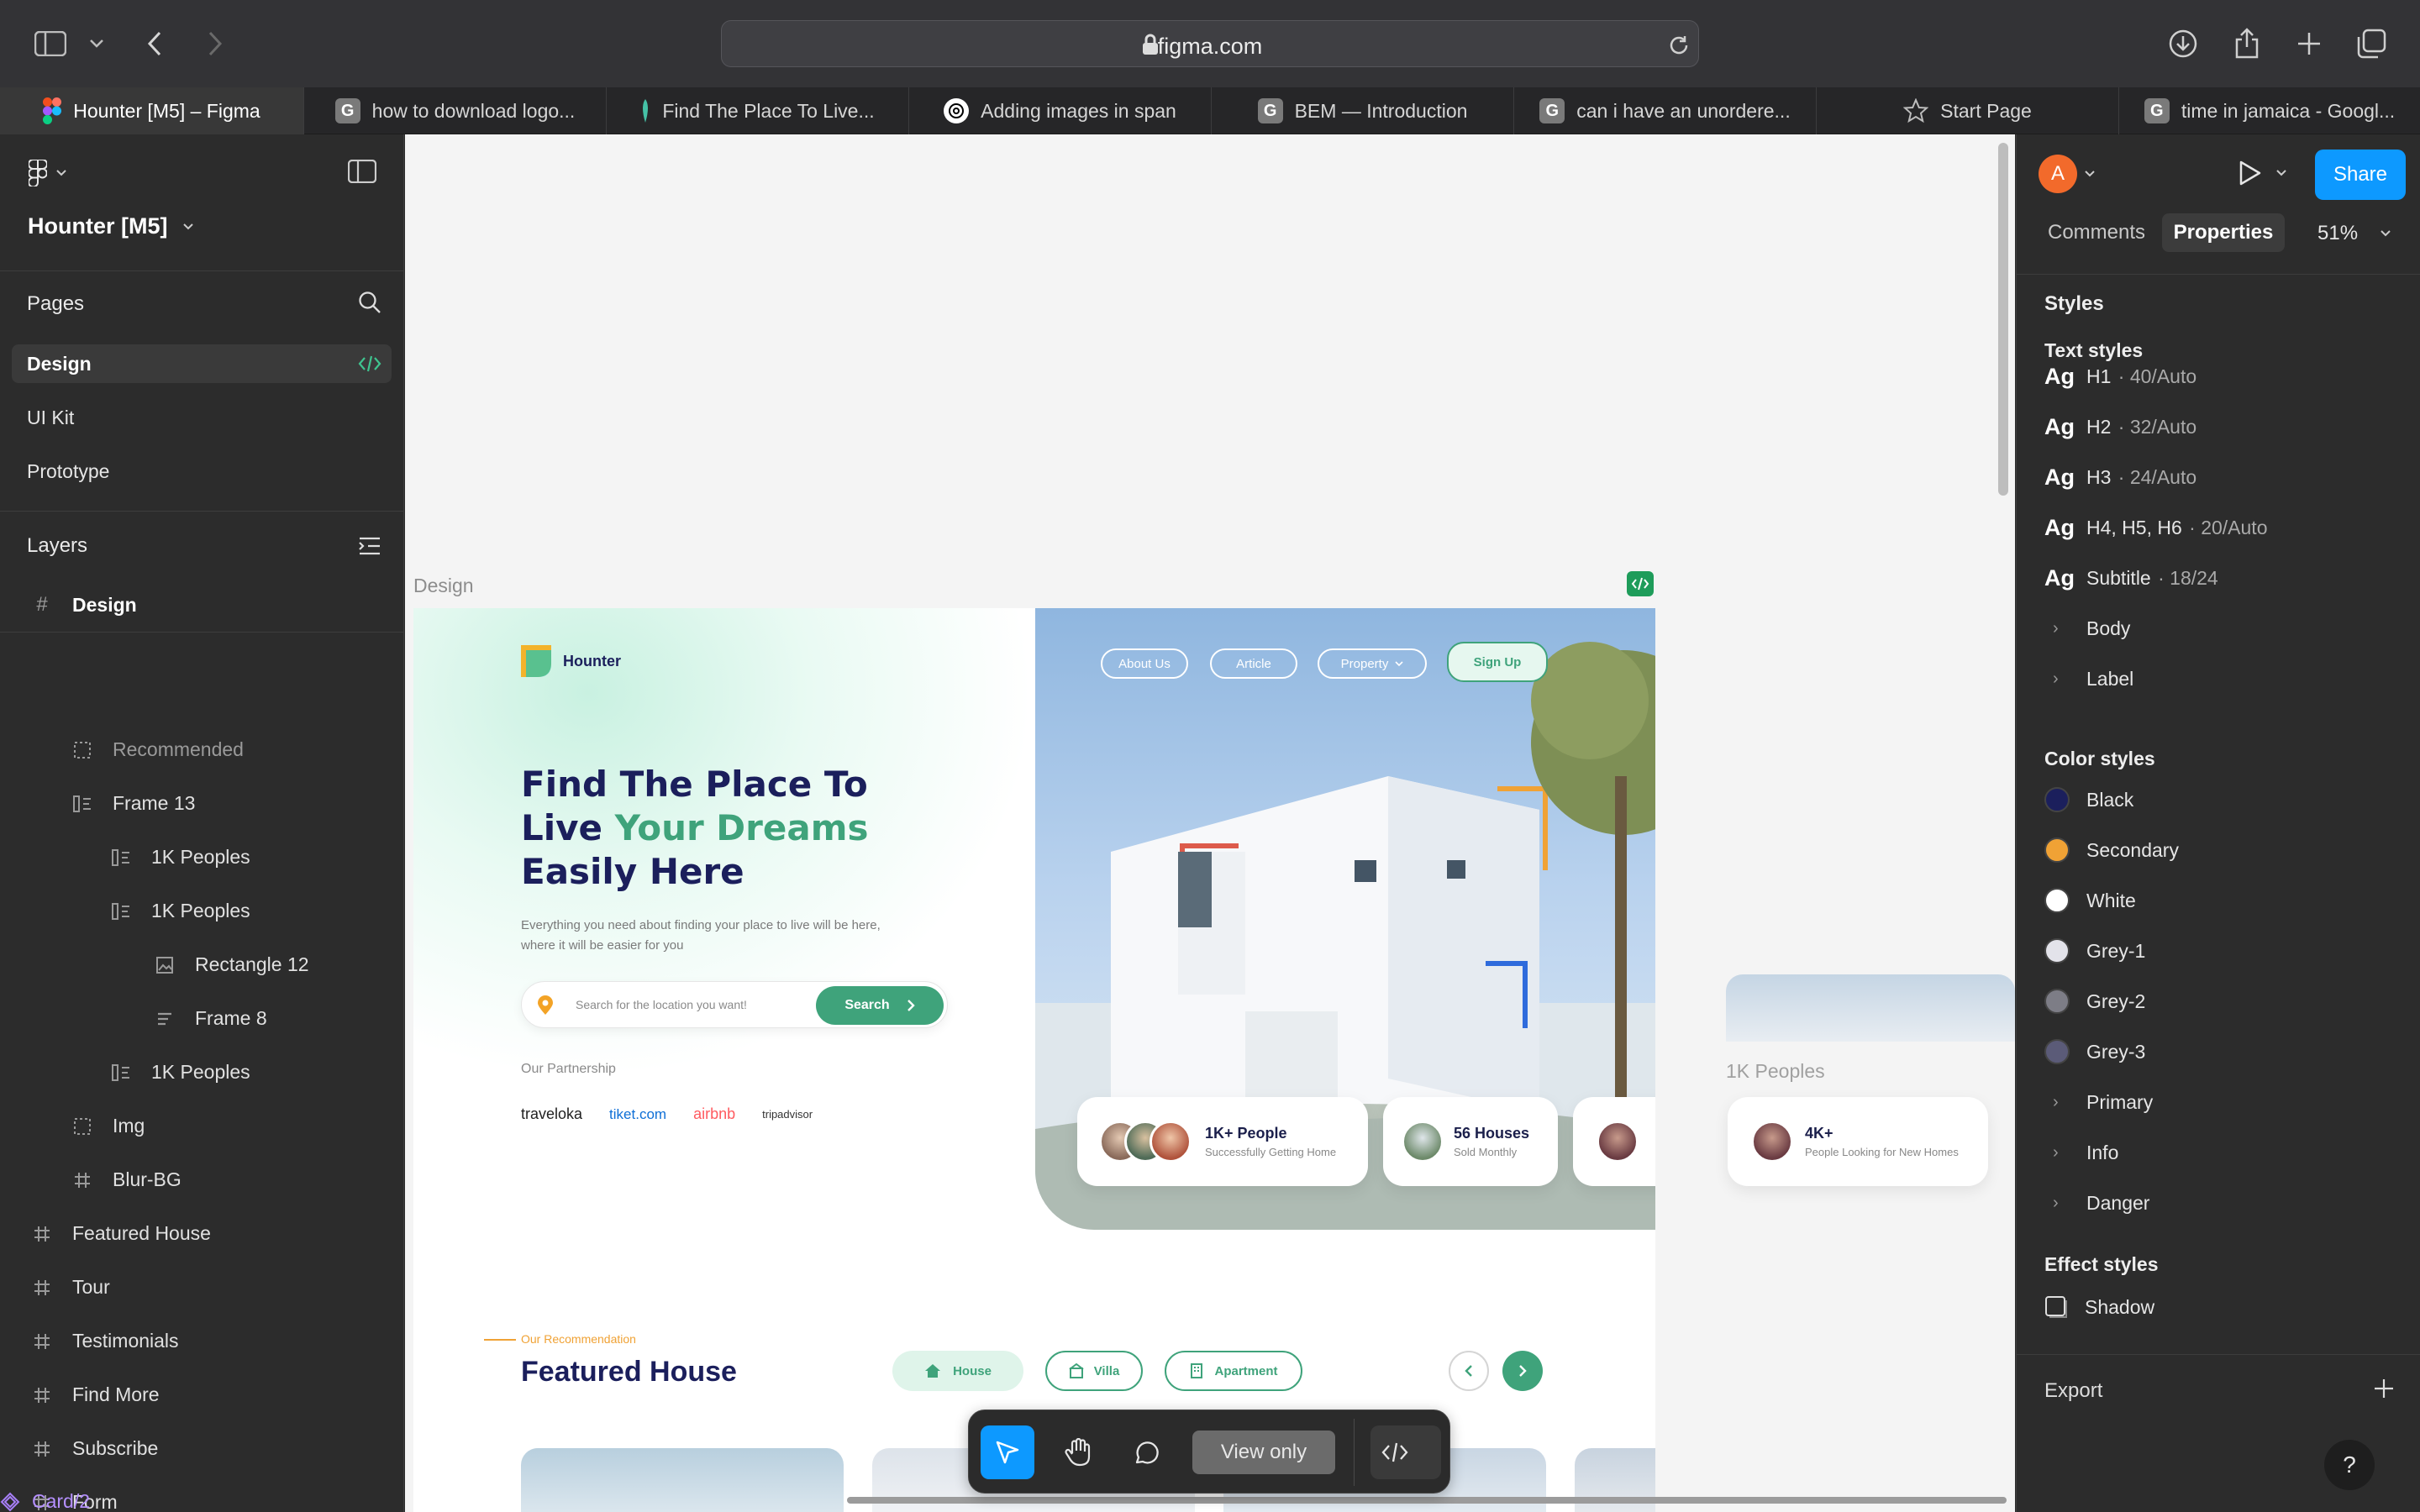 The width and height of the screenshot is (2420, 1512). Describe the element at coordinates (2067, 174) in the screenshot. I see `user-avatar-button: A` at that location.